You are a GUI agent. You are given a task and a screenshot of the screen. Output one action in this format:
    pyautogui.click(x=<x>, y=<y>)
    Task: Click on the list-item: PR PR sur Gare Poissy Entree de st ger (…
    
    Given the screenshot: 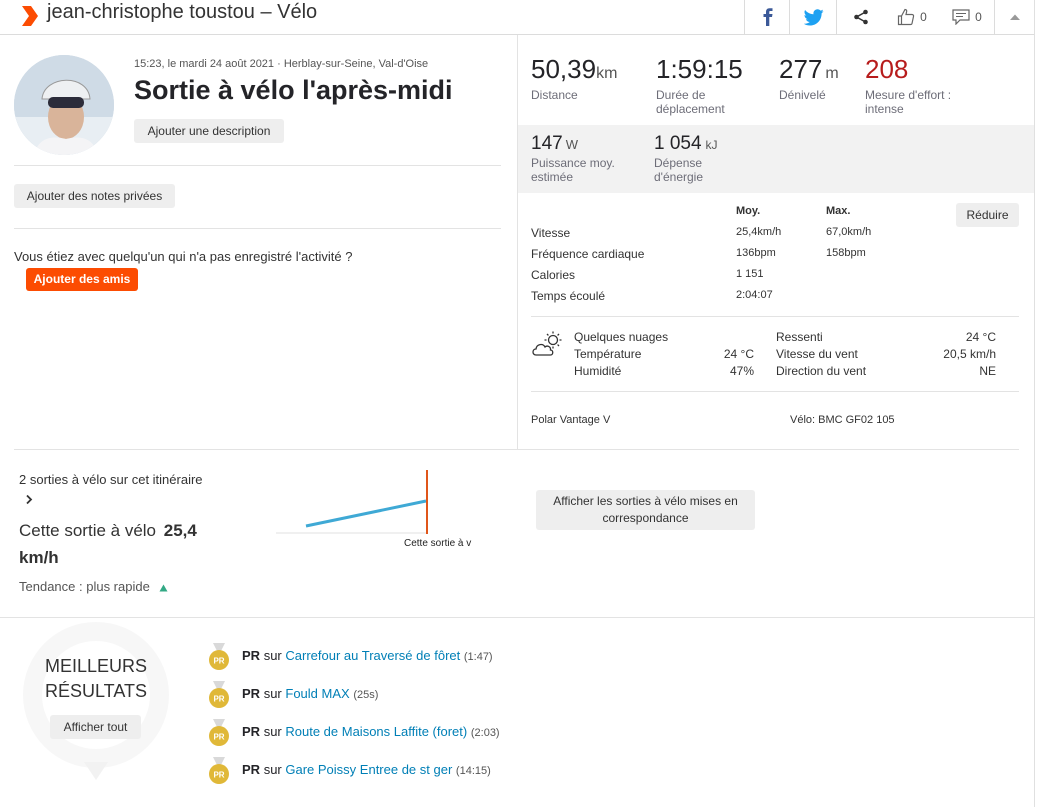 What is the action you would take?
    pyautogui.click(x=508, y=771)
    